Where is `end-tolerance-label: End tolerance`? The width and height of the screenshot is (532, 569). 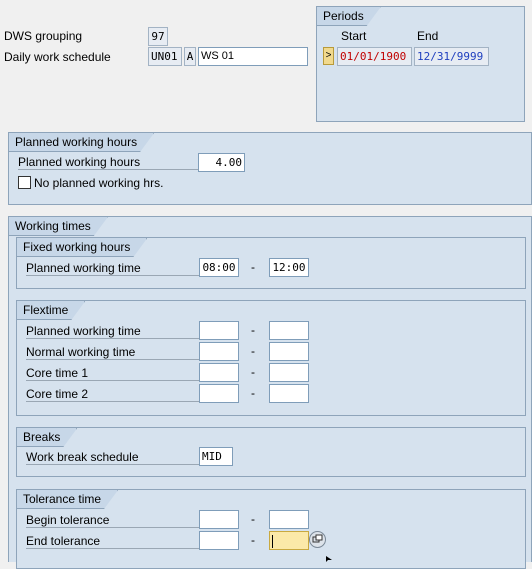
end-tolerance-label: End tolerance is located at coordinates (112, 541).